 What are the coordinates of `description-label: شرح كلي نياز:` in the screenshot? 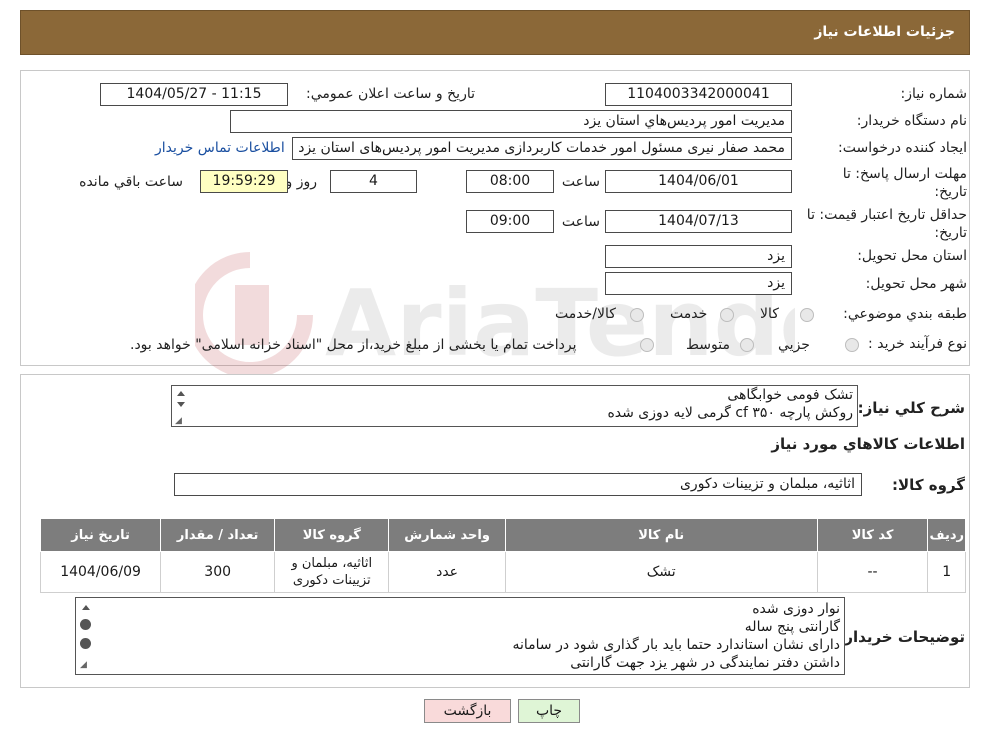 It's located at (911, 408).